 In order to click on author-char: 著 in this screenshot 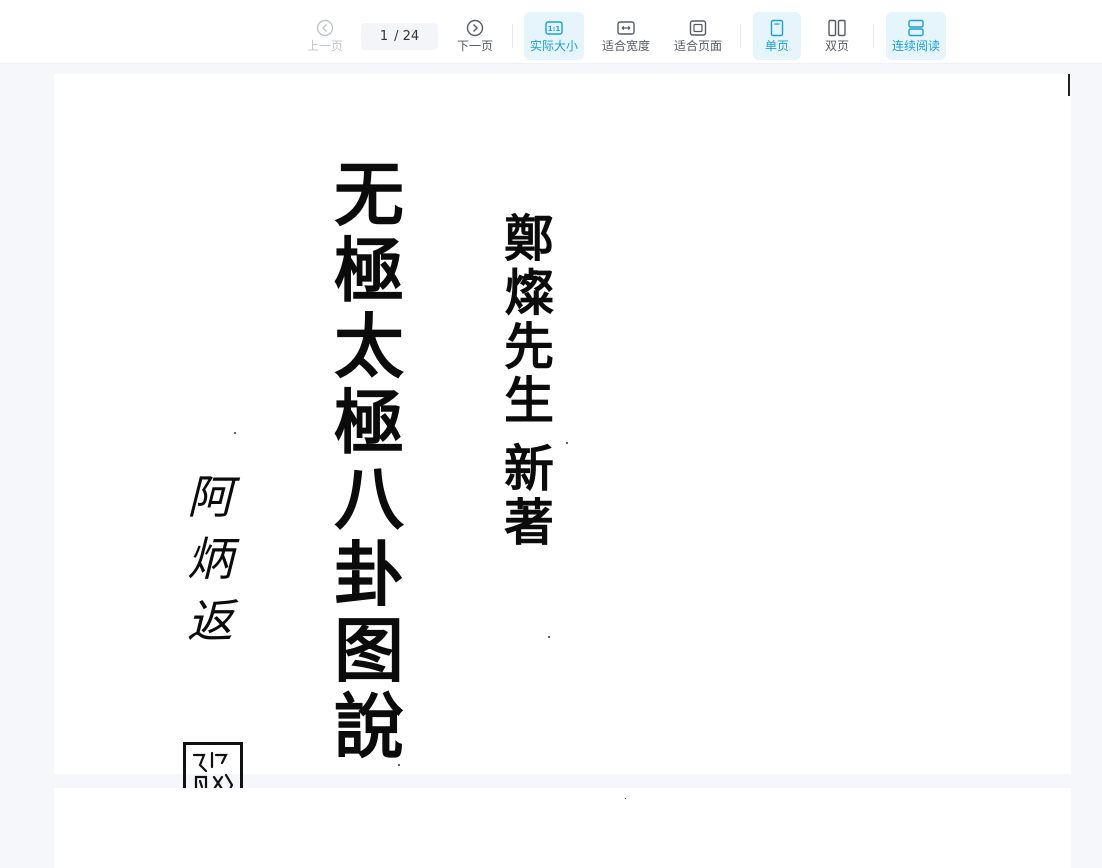, I will do `click(529, 522)`.